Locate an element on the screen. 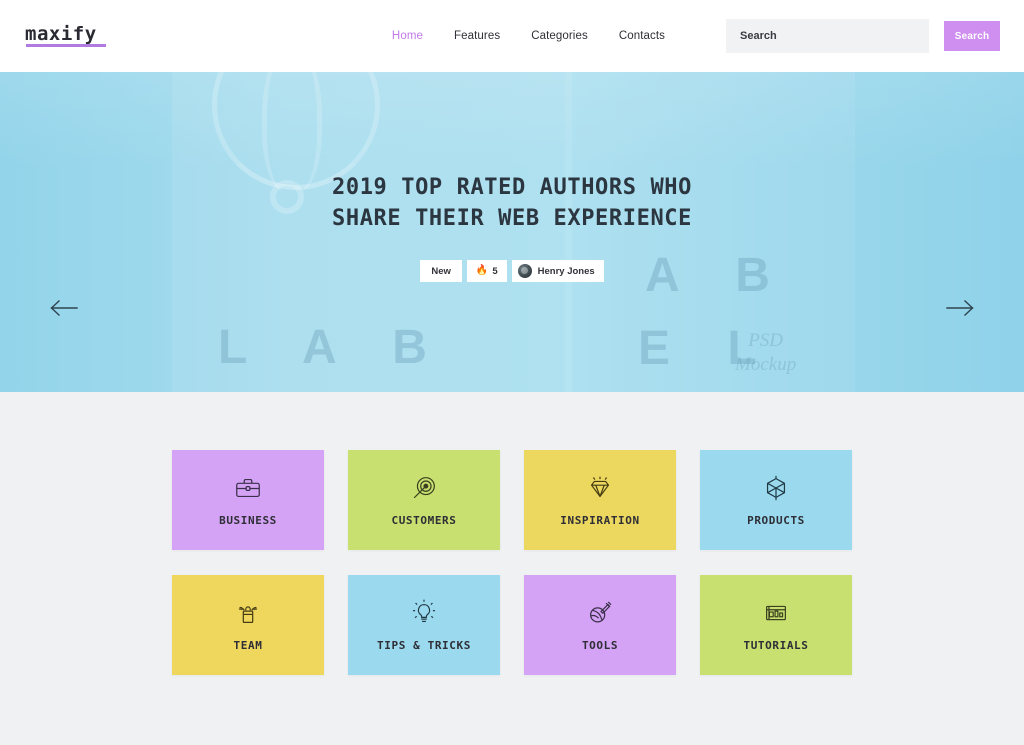 The width and height of the screenshot is (1024, 745). category-tile-business: Business is located at coordinates (248, 500).